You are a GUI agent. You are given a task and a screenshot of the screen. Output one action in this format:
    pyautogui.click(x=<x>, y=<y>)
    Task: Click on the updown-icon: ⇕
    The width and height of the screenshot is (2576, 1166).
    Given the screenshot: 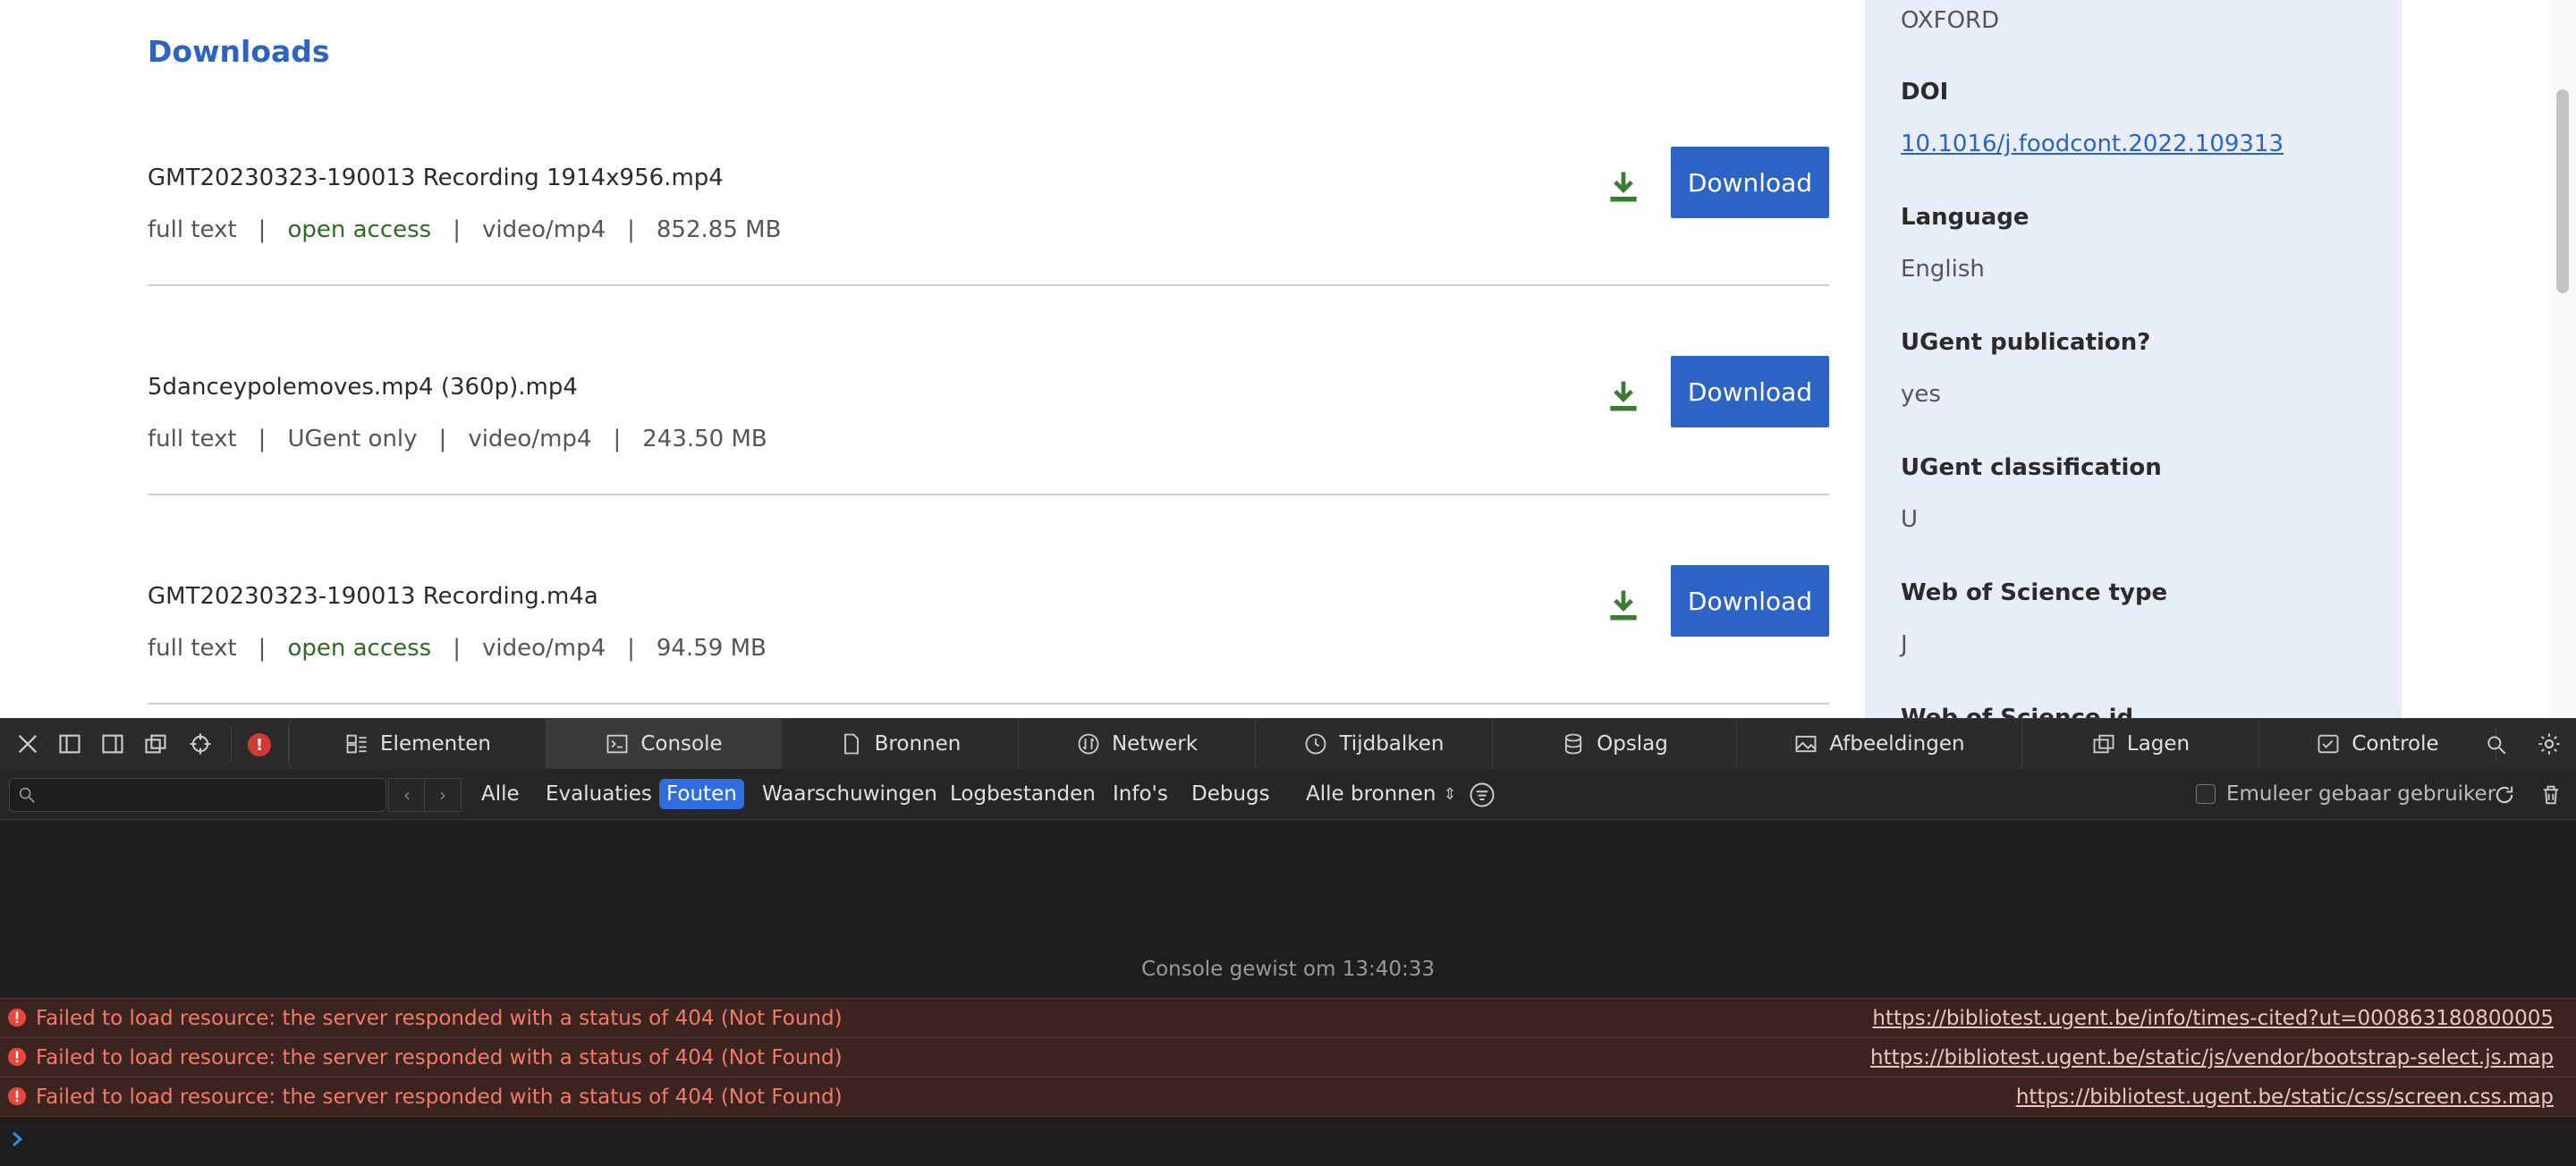 What is the action you would take?
    pyautogui.click(x=1450, y=794)
    